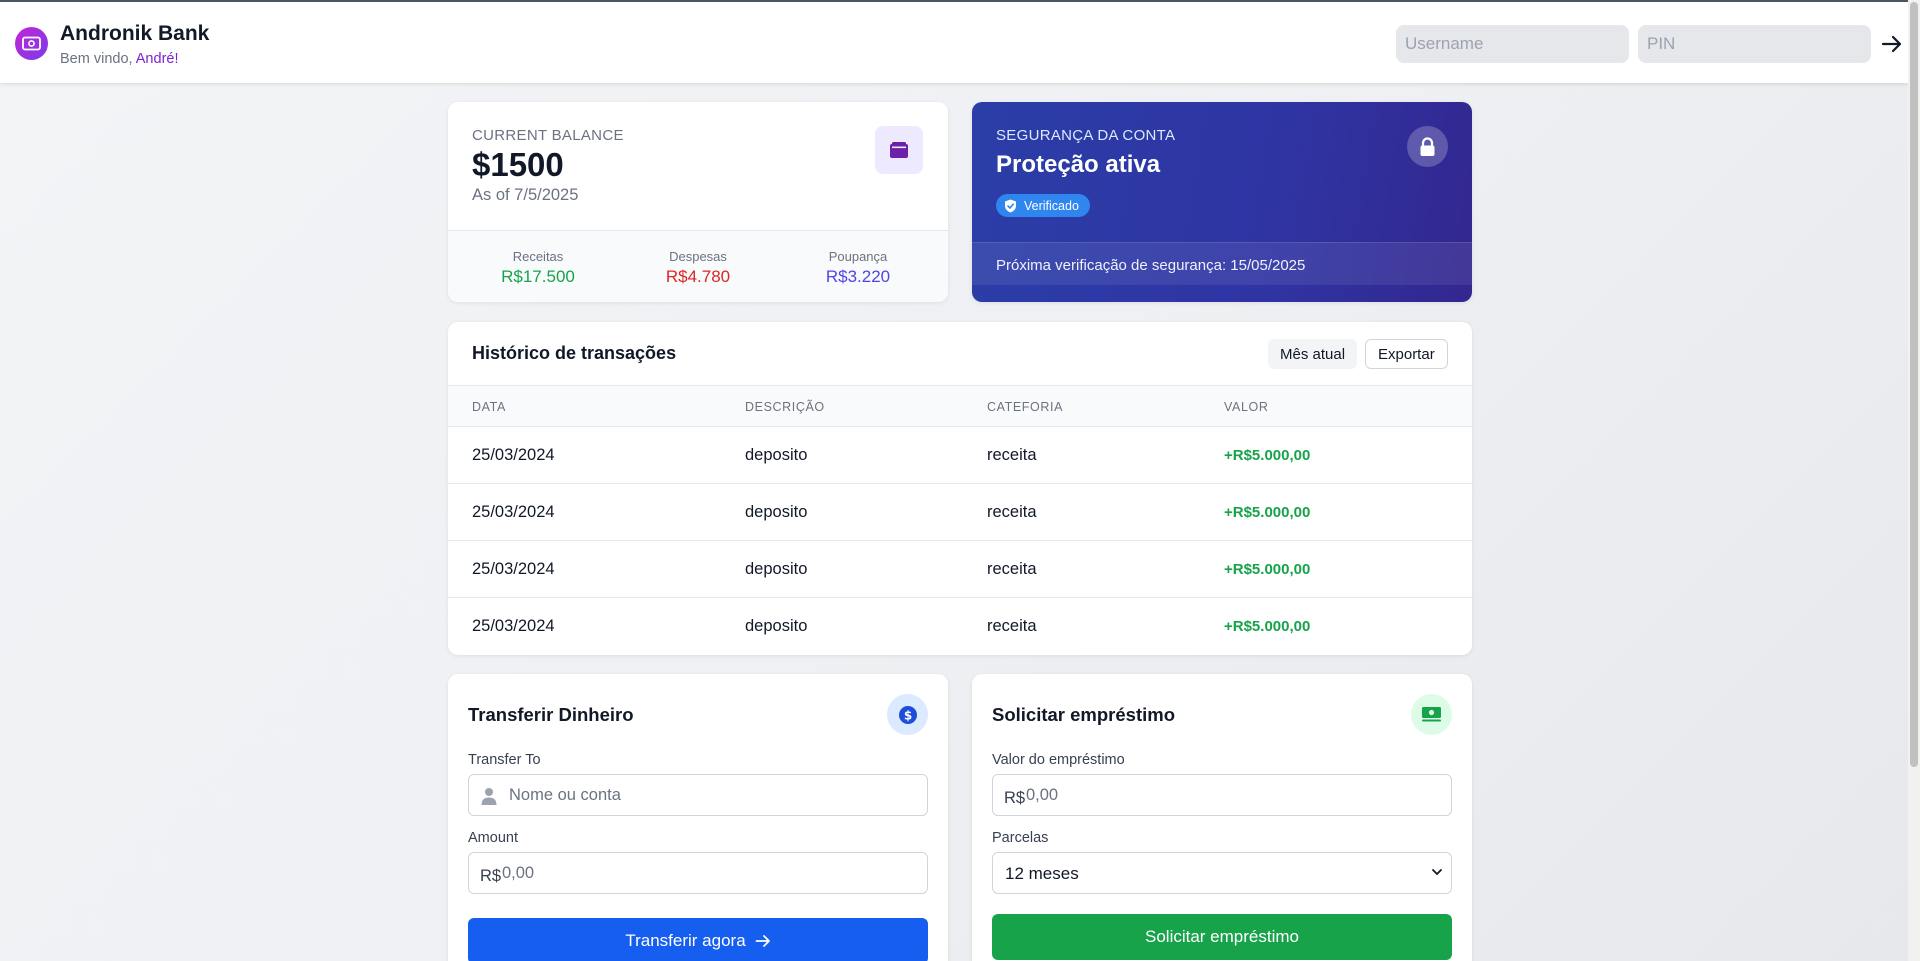 The image size is (1920, 961). What do you see at coordinates (1427, 146) in the screenshot?
I see `lock-icon` at bounding box center [1427, 146].